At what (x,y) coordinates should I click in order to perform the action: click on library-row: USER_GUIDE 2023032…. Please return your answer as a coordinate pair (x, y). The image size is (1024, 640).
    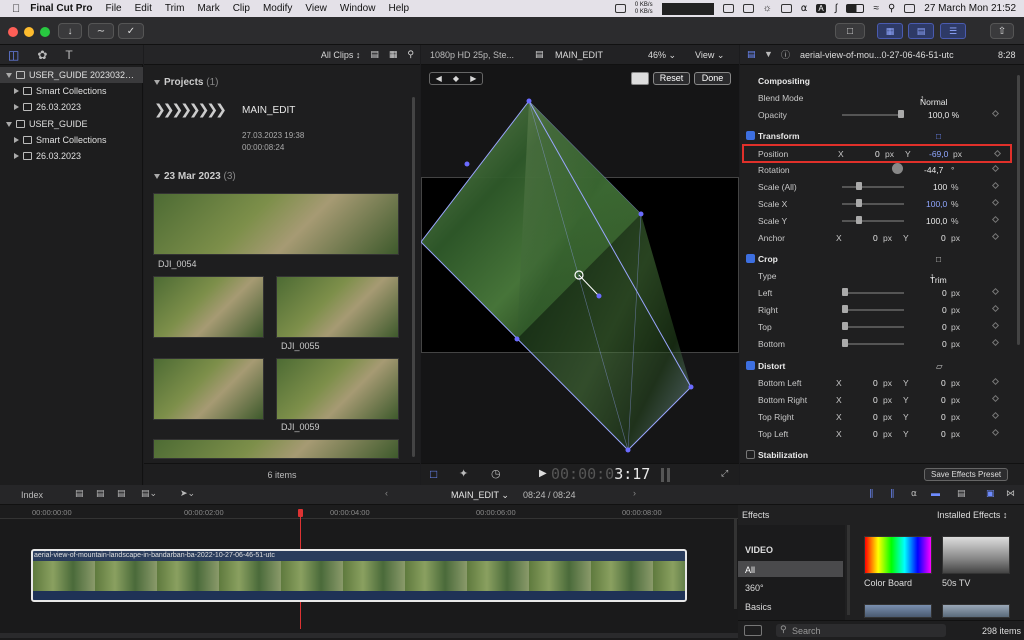
    Looking at the image, I should click on (71, 75).